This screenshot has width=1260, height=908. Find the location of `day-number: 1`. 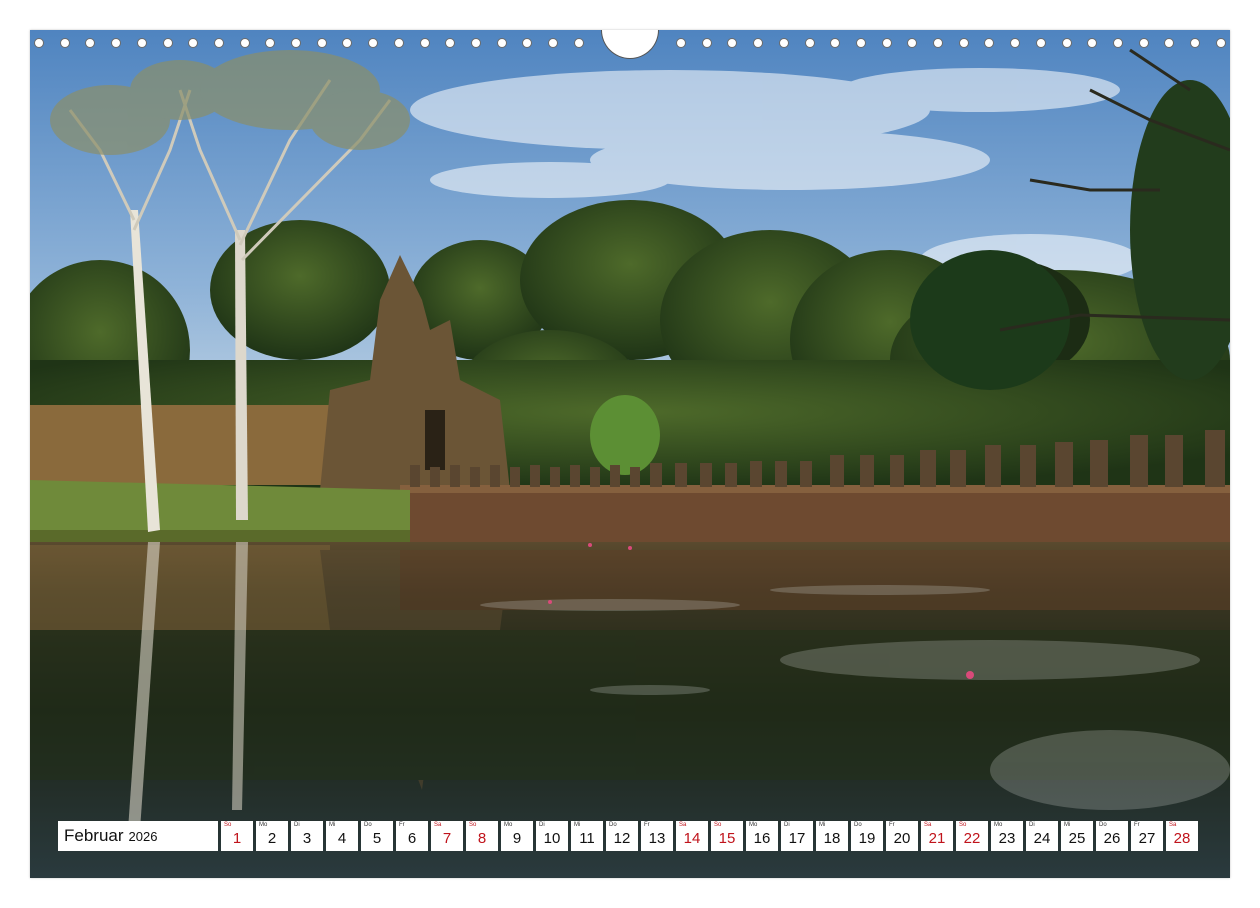

day-number: 1 is located at coordinates (237, 838).